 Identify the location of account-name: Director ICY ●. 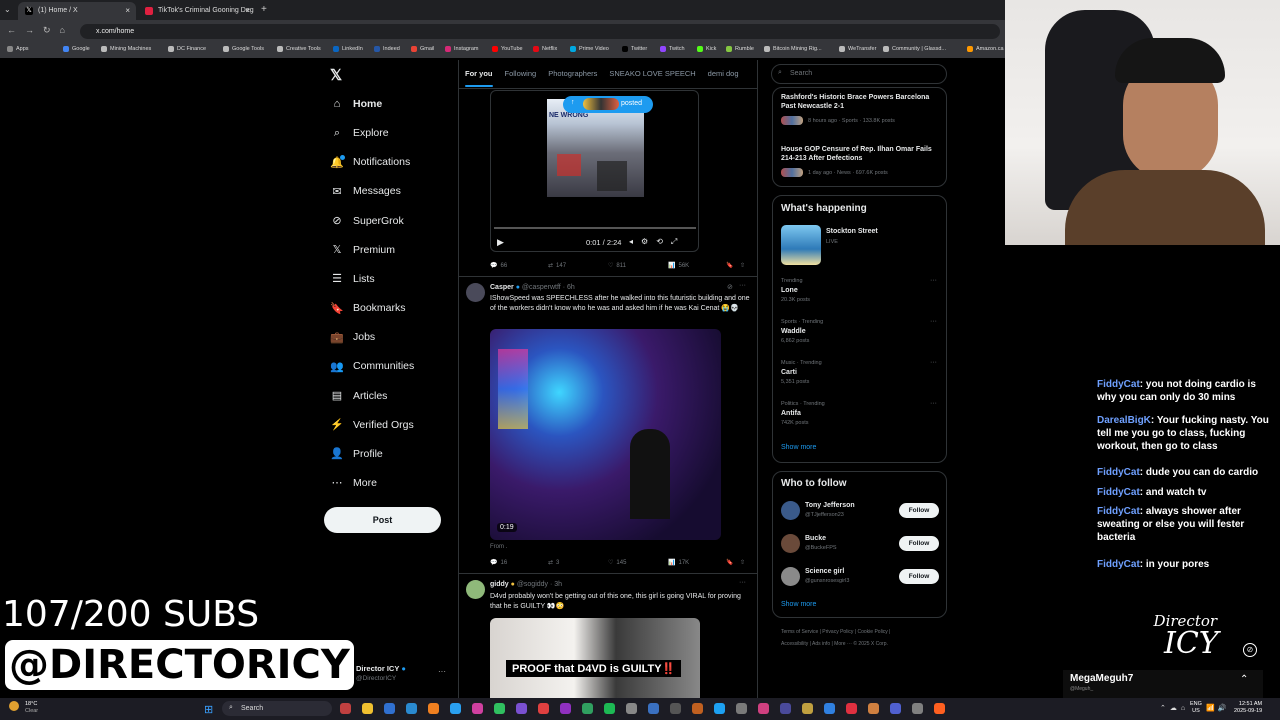
(381, 668).